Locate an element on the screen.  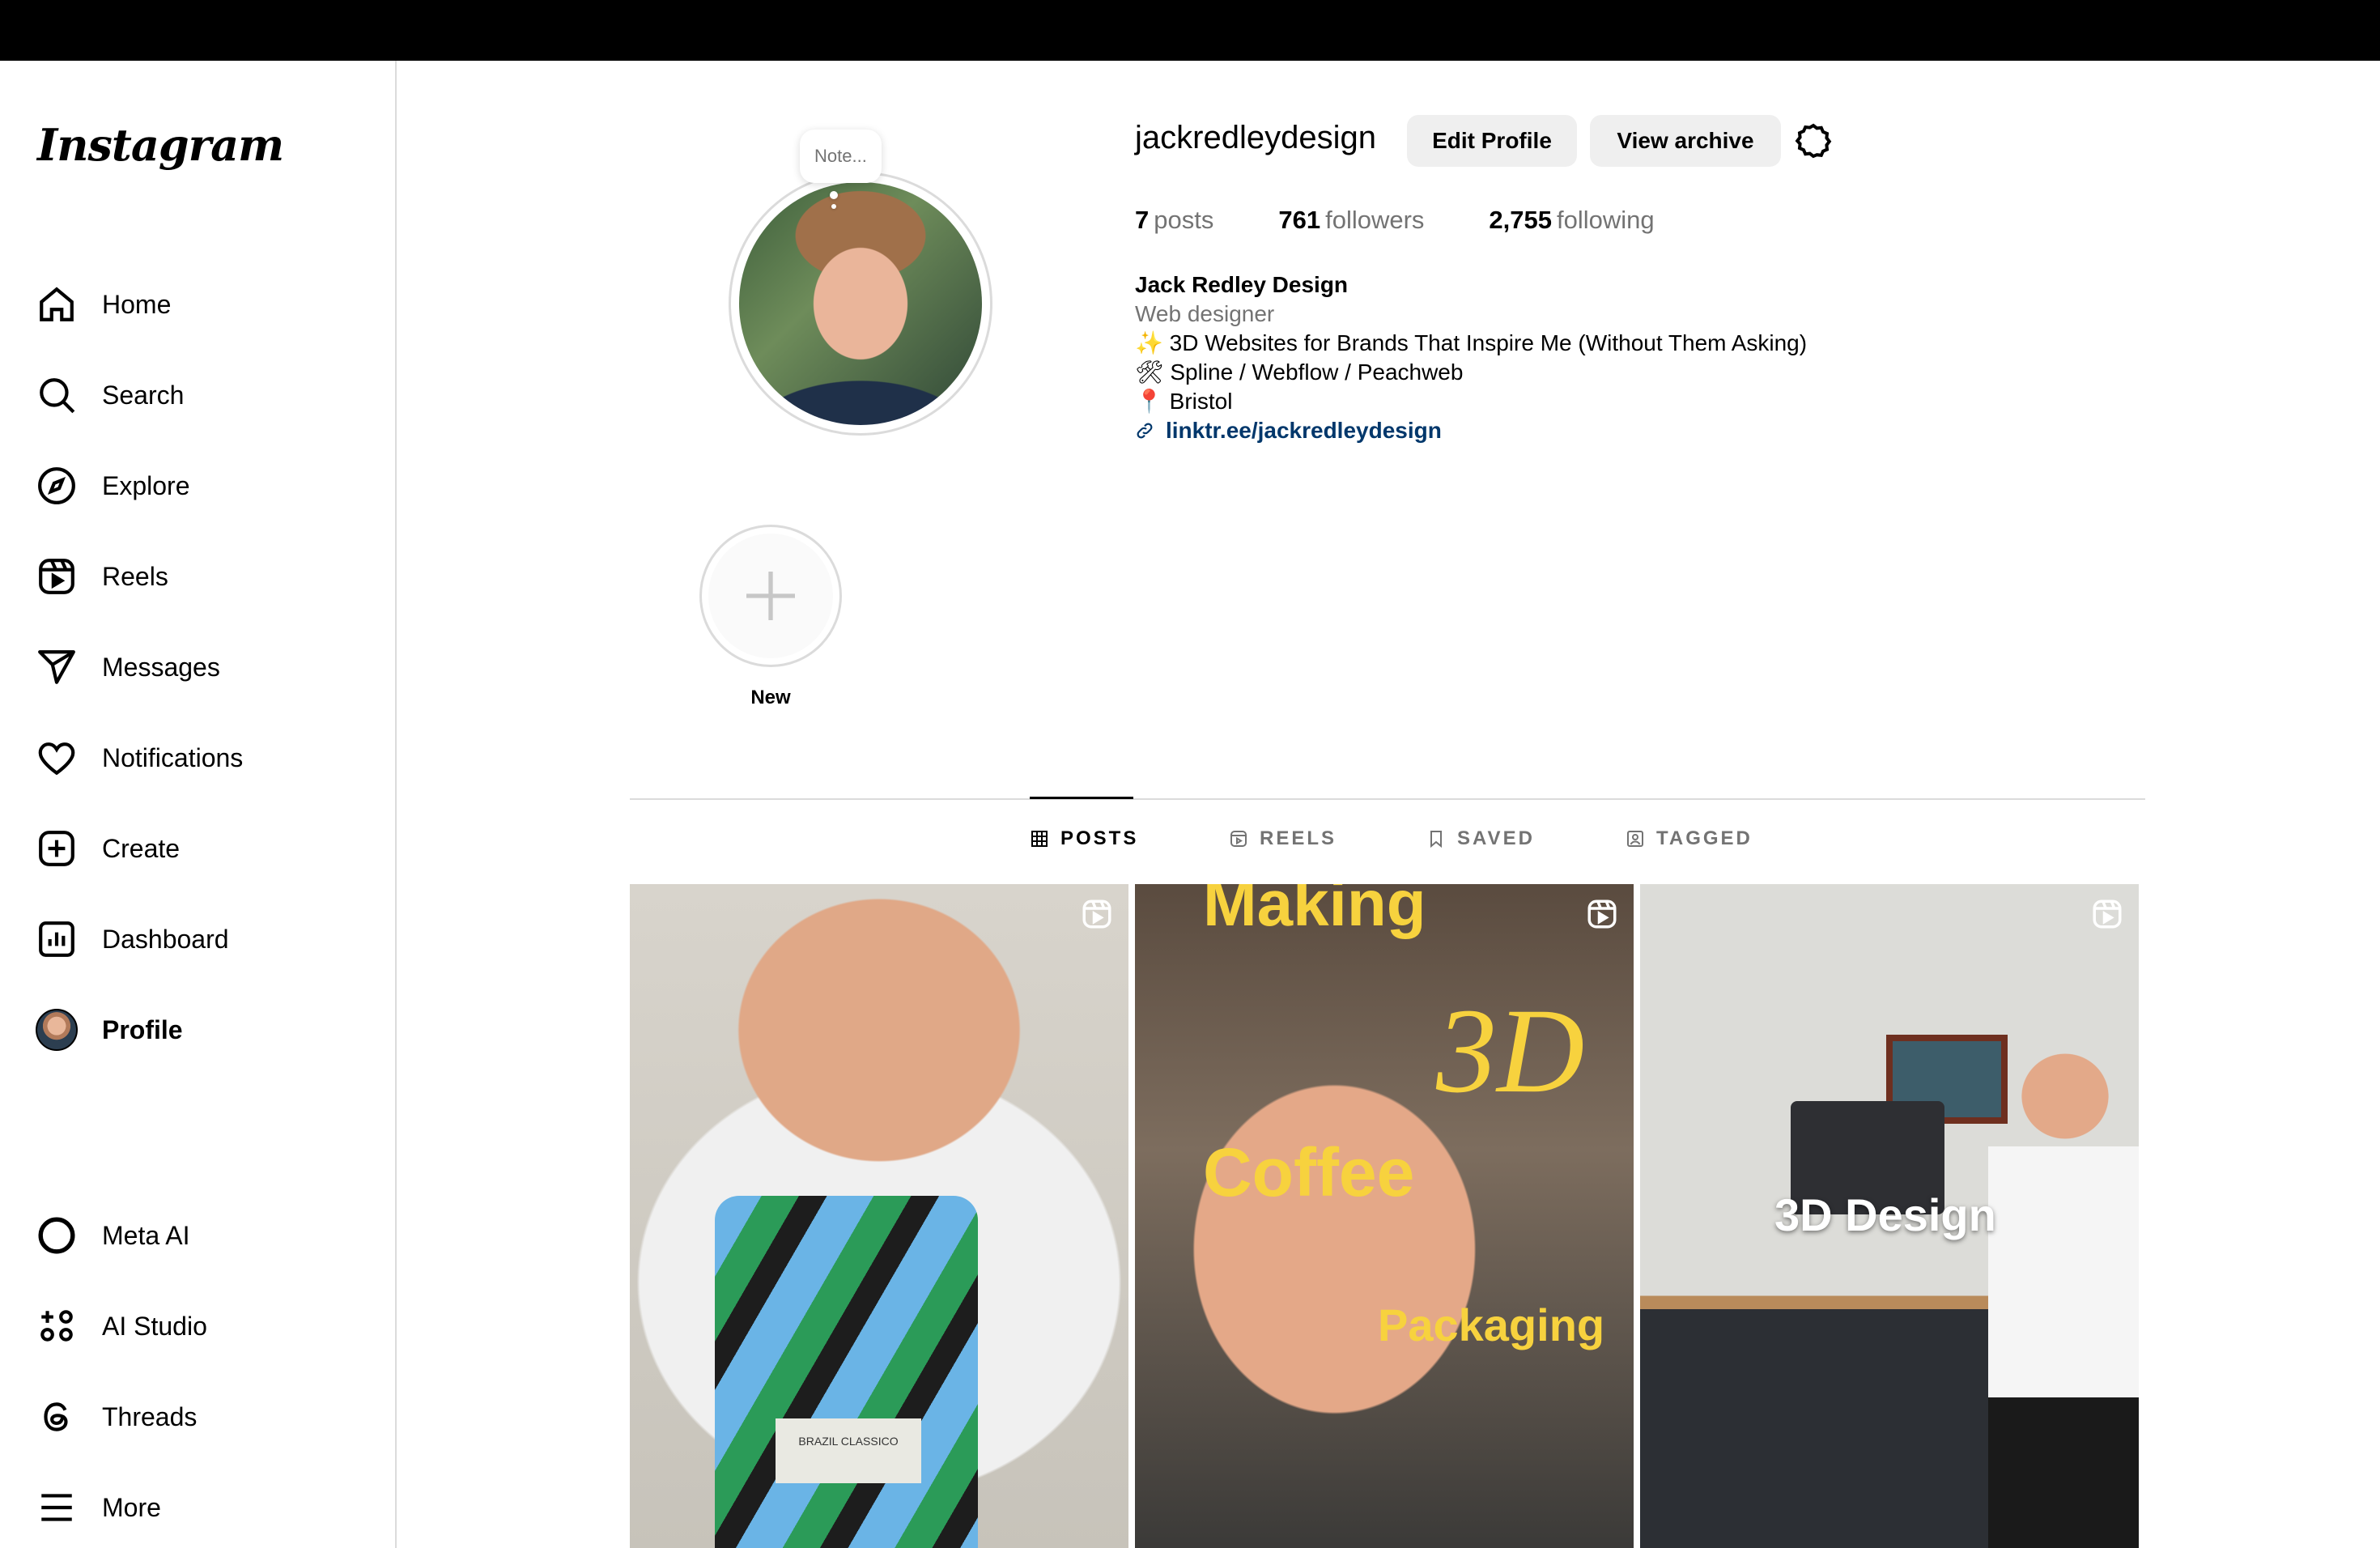
posts-count: 7 is located at coordinates (1143, 220).